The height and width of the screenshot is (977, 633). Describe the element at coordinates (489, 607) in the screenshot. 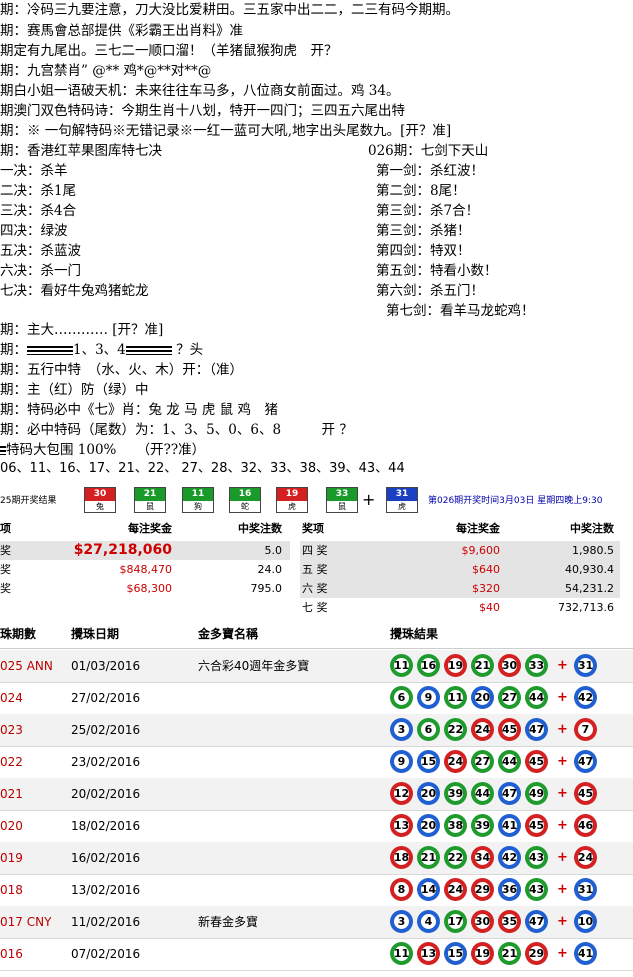

I see `prize-amount: $40` at that location.